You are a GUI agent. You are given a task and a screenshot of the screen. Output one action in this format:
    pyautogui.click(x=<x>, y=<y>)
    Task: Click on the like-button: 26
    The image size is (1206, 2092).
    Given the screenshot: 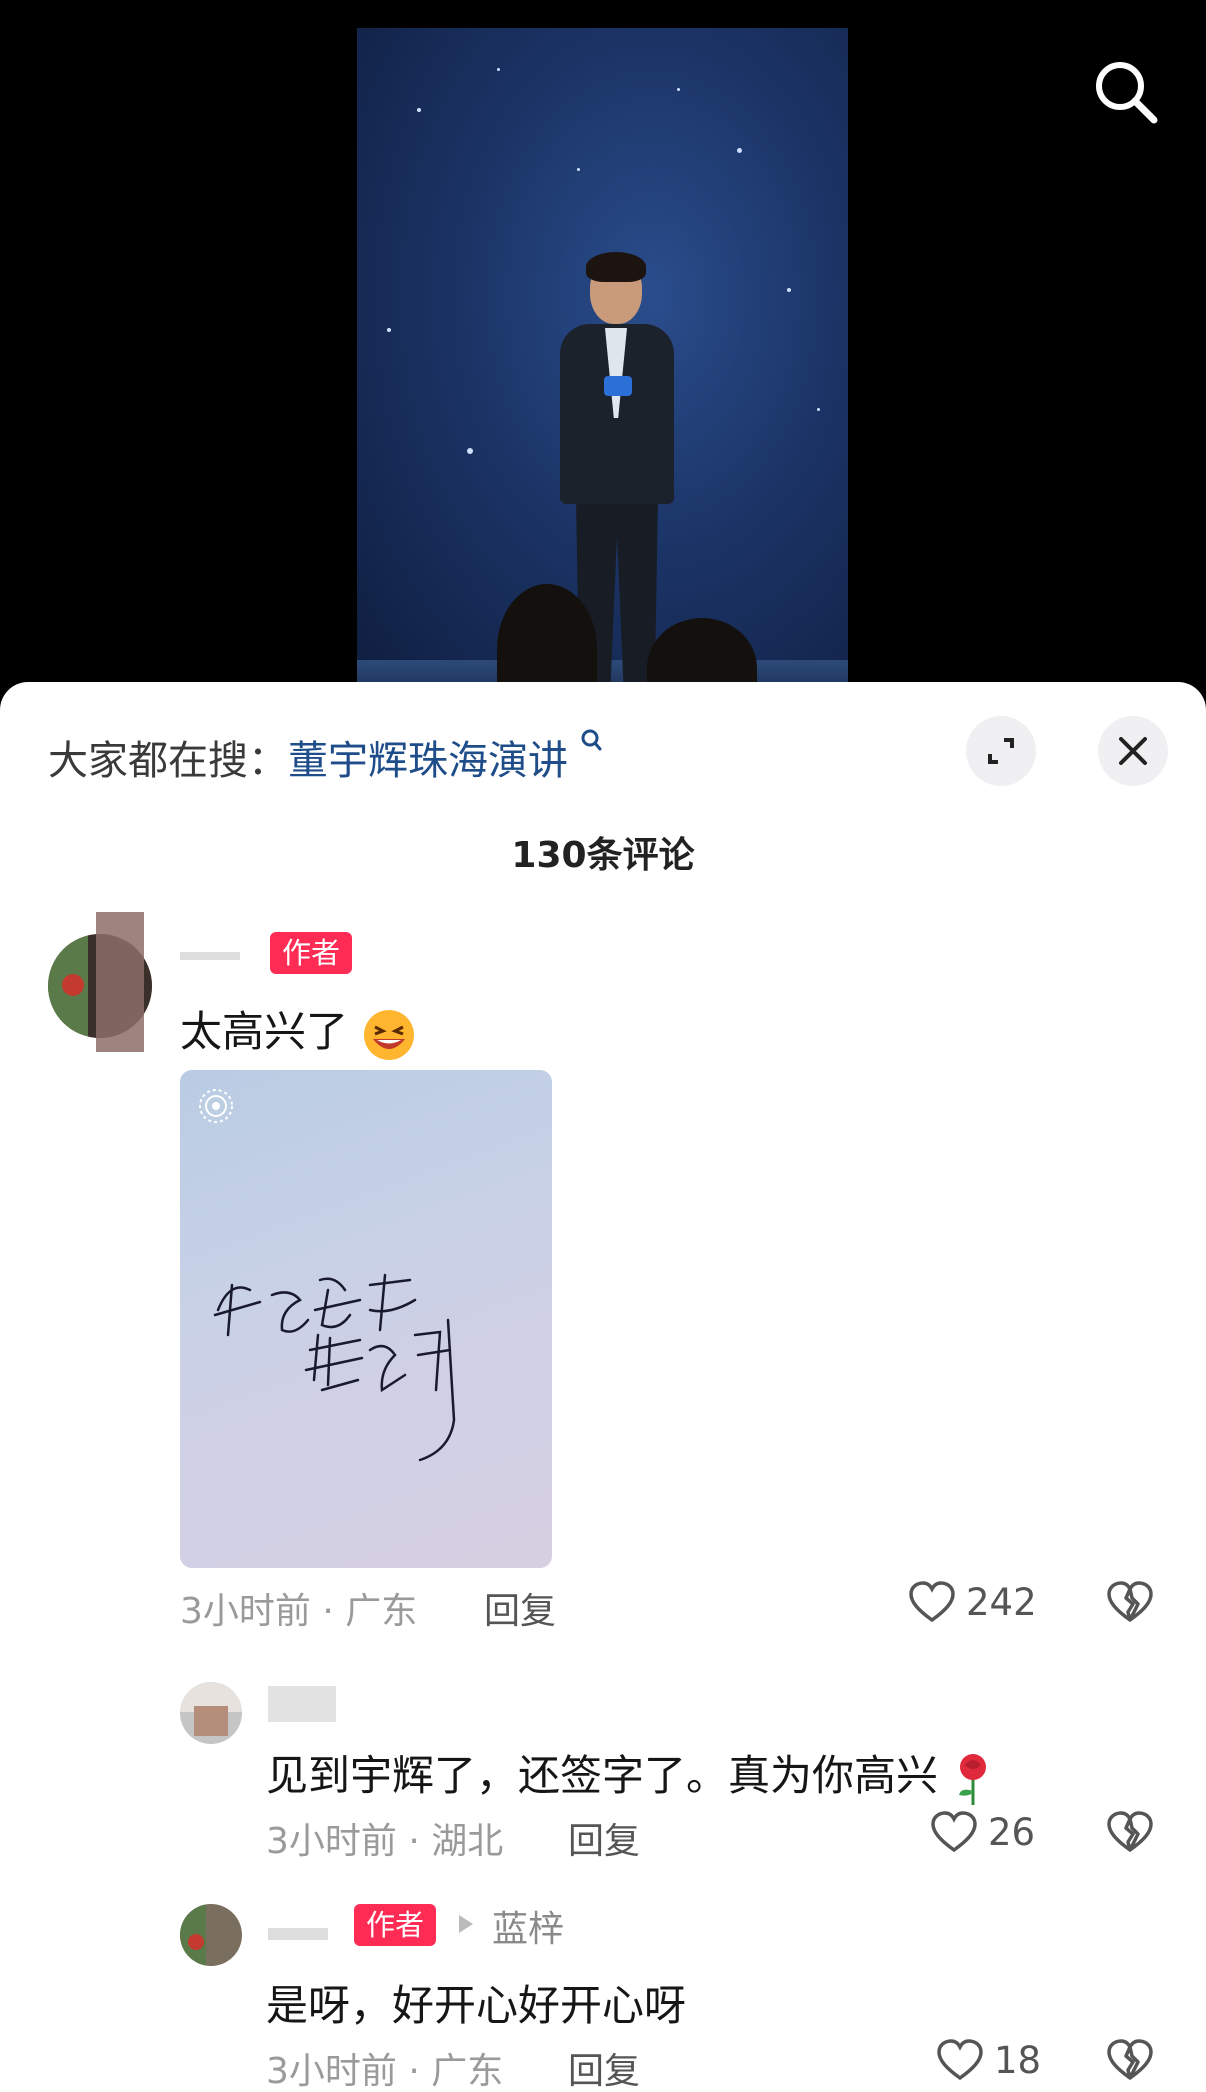 What is the action you would take?
    pyautogui.click(x=982, y=1832)
    